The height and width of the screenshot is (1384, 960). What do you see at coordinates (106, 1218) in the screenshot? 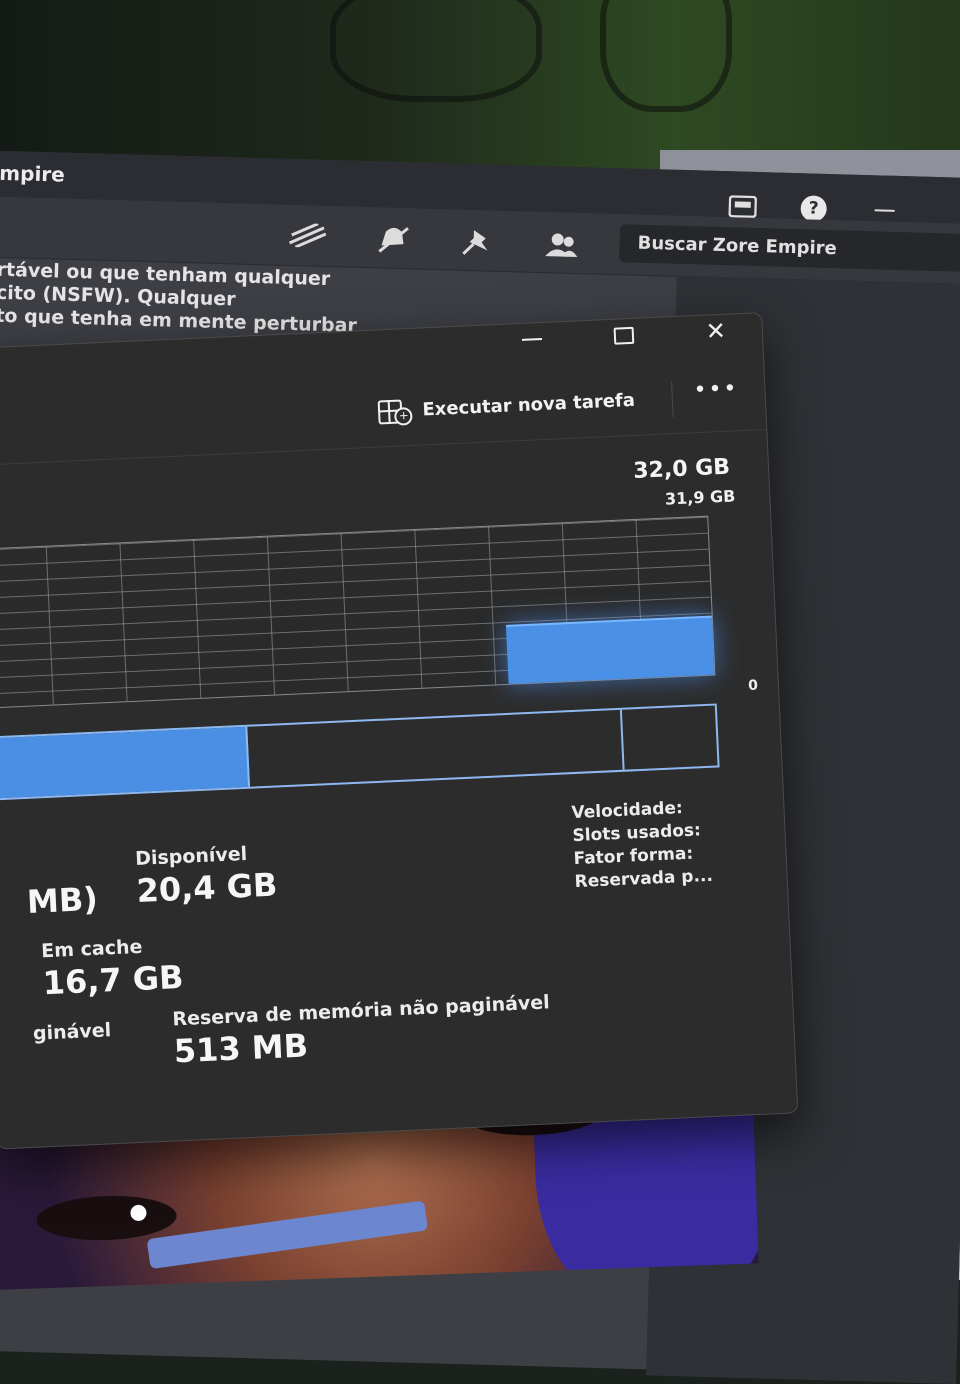
I see `artwork-eye` at bounding box center [106, 1218].